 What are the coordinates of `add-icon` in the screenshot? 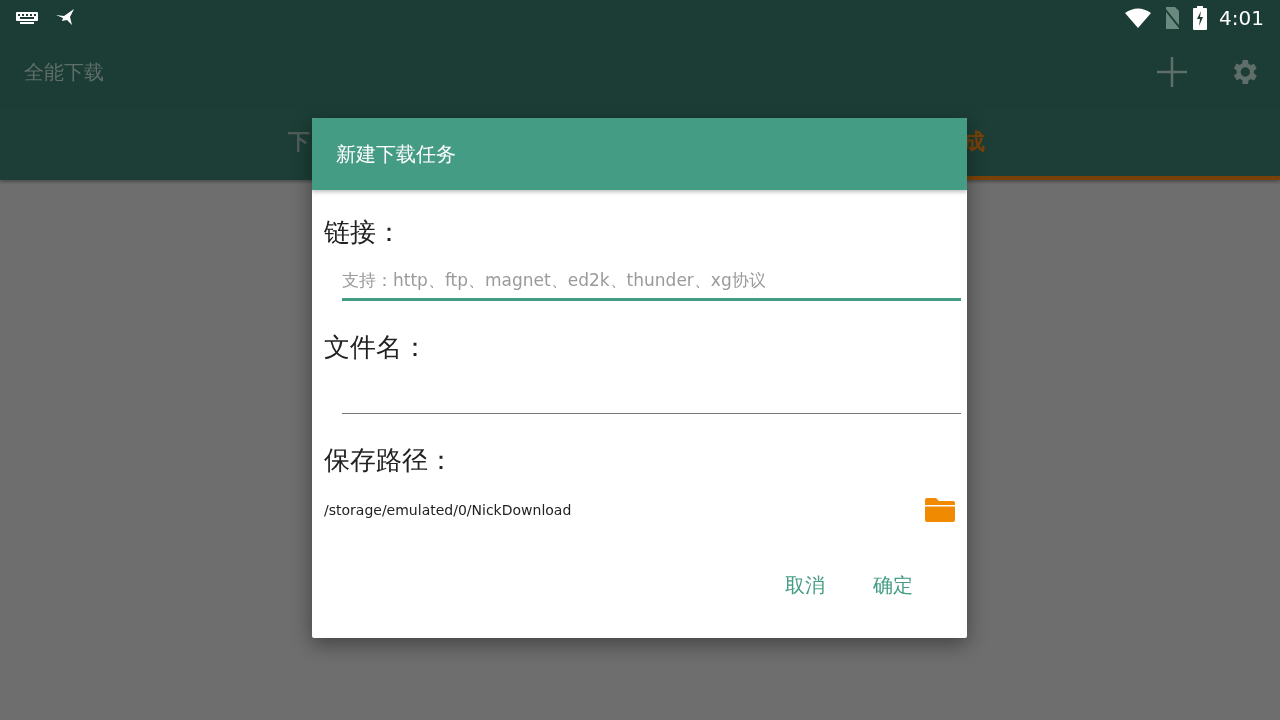 It's located at (1172, 72).